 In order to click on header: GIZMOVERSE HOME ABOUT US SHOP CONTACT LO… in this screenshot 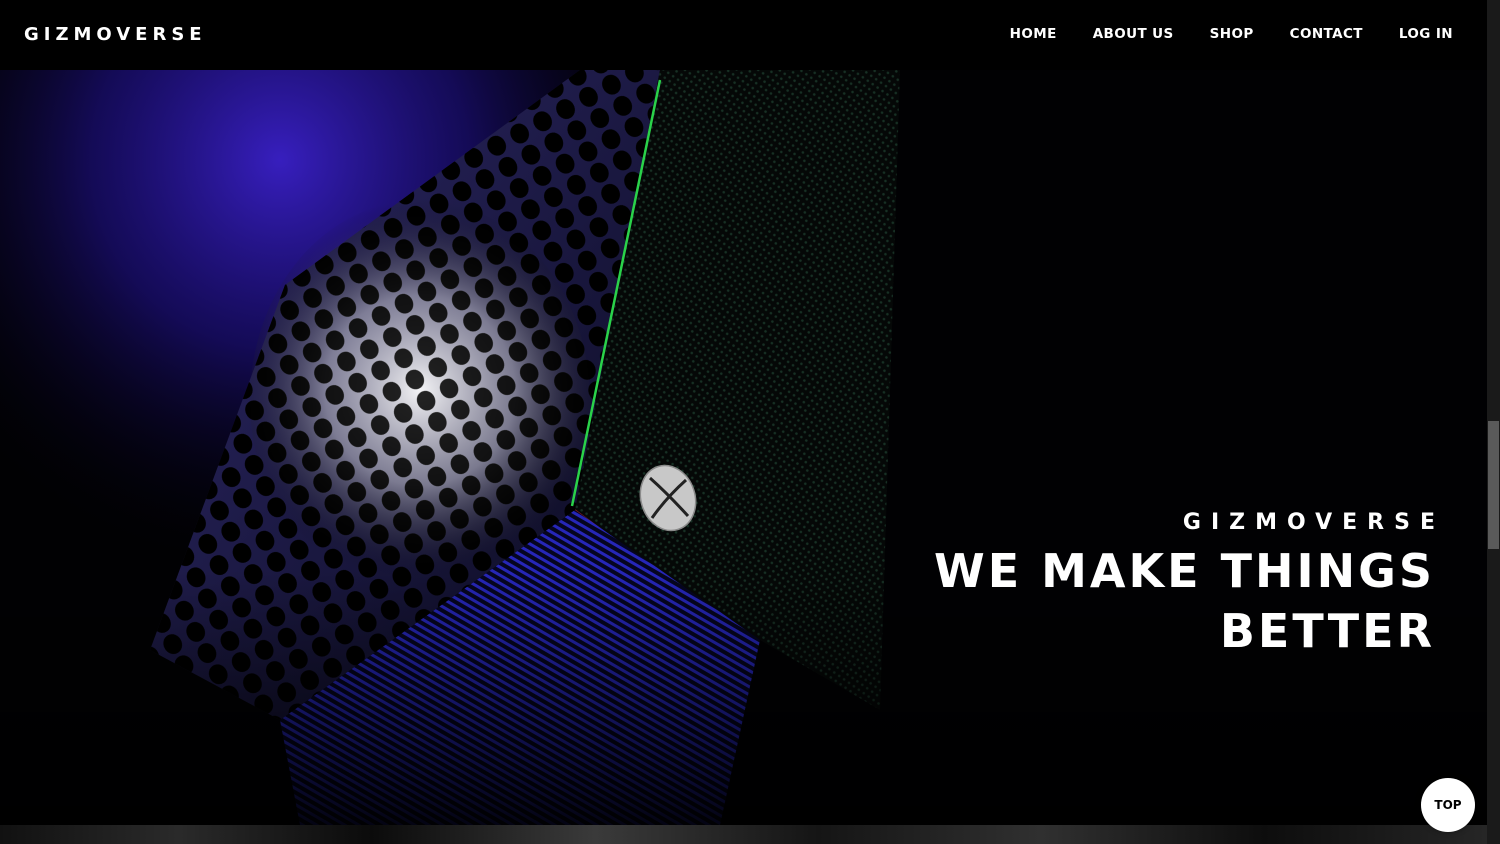, I will do `click(743, 35)`.